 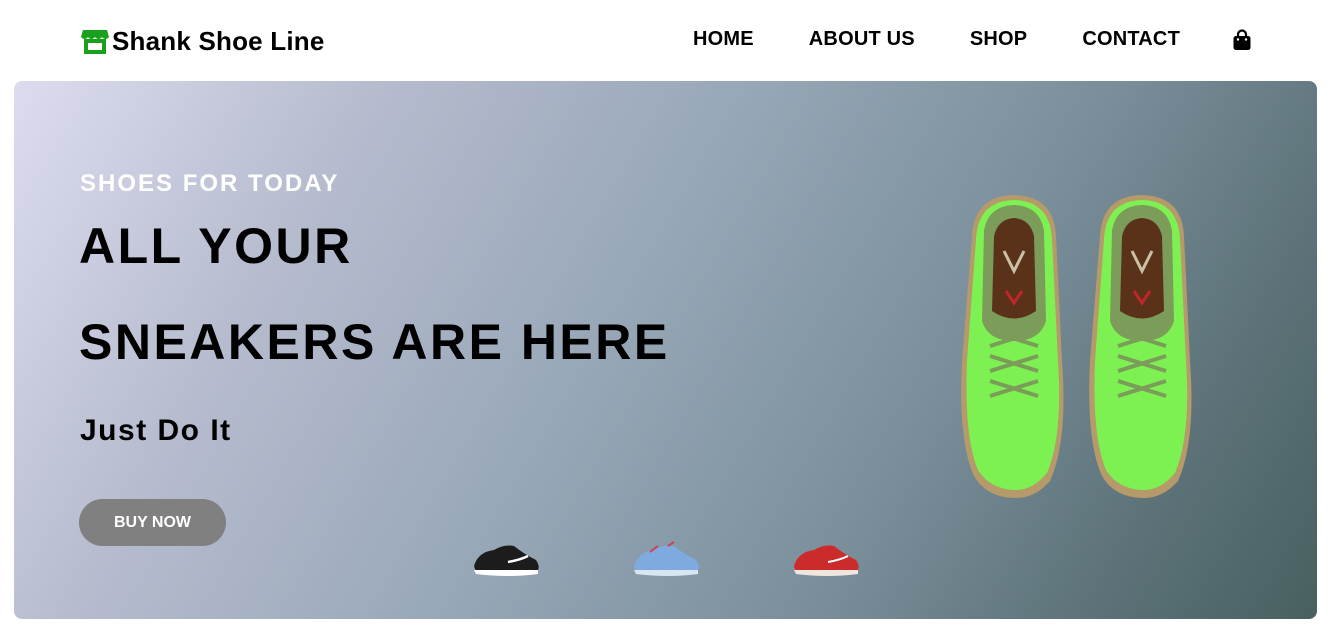 What do you see at coordinates (1242, 39) in the screenshot?
I see `shopping-bag-icon` at bounding box center [1242, 39].